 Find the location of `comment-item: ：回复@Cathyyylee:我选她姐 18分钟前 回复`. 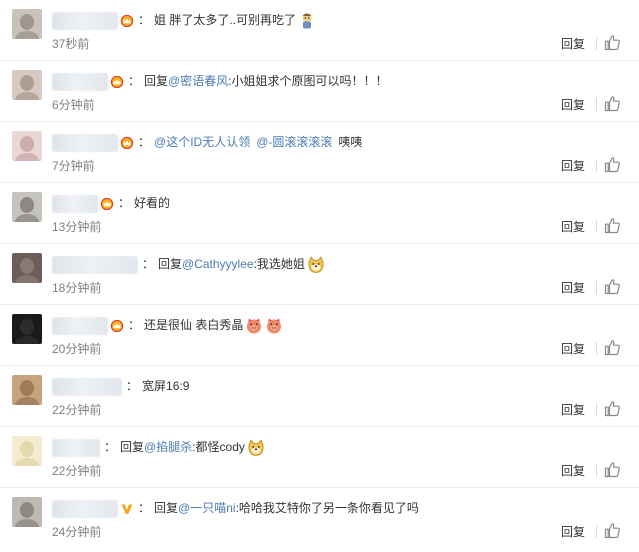

comment-item: ：回复@Cathyyylee:我选她姐 18分钟前 回复 is located at coordinates (319, 274).